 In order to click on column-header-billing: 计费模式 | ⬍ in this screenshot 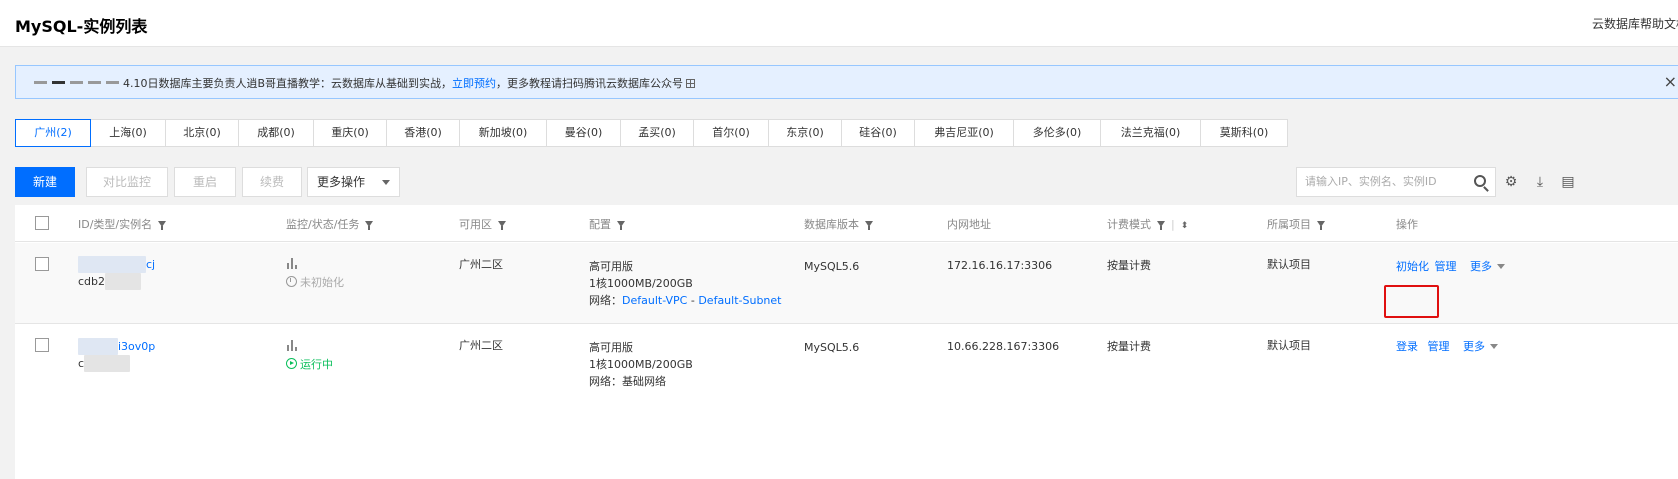, I will do `click(1147, 224)`.